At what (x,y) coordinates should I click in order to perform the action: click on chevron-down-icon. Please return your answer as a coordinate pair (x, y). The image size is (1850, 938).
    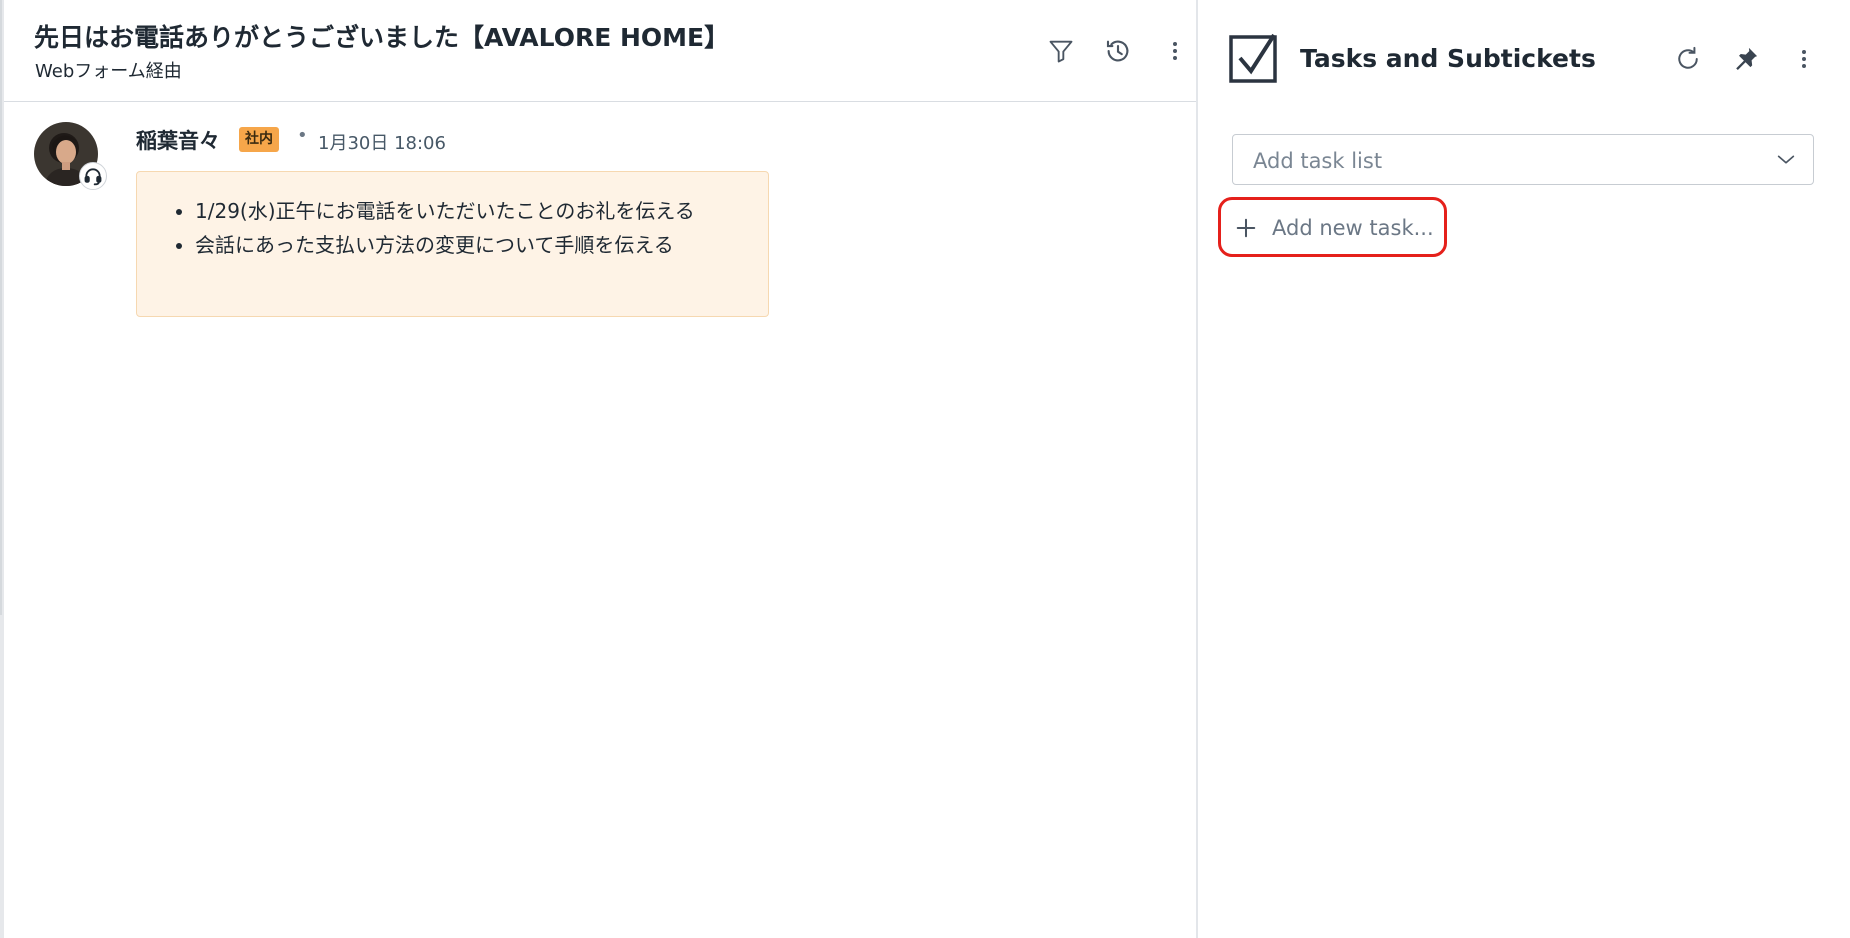
    Looking at the image, I should click on (1786, 159).